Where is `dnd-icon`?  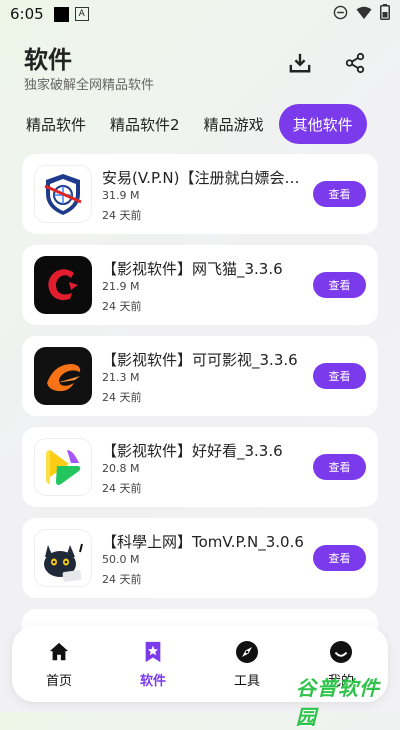
dnd-icon is located at coordinates (340, 14).